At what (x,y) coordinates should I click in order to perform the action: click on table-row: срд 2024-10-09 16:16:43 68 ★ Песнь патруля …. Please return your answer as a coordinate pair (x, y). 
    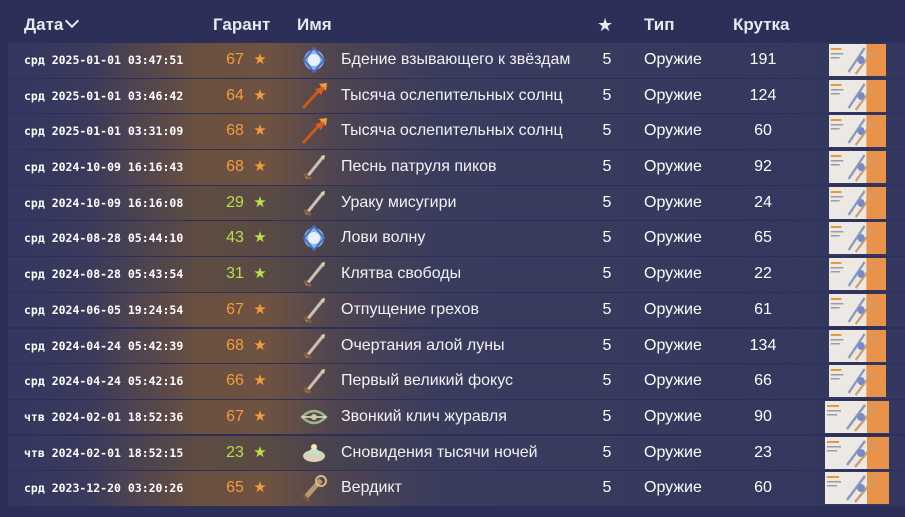
    Looking at the image, I should click on (456, 167).